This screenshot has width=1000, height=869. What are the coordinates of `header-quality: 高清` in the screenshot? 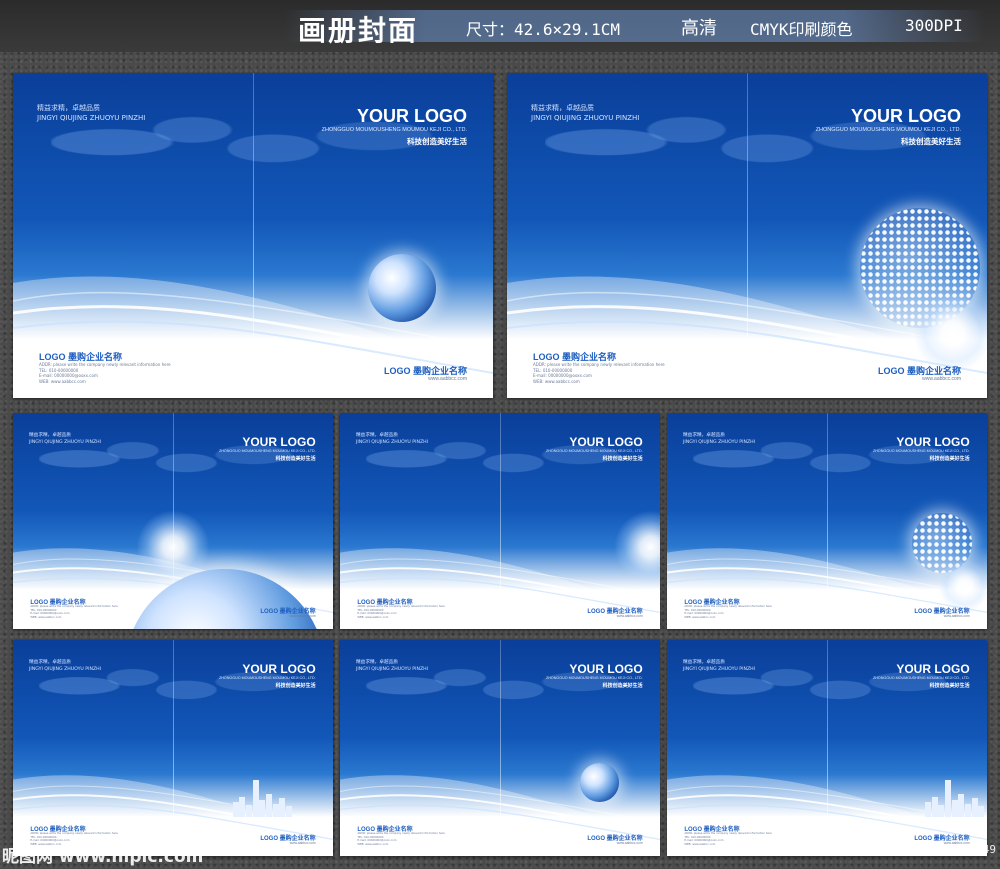 It's located at (699, 28).